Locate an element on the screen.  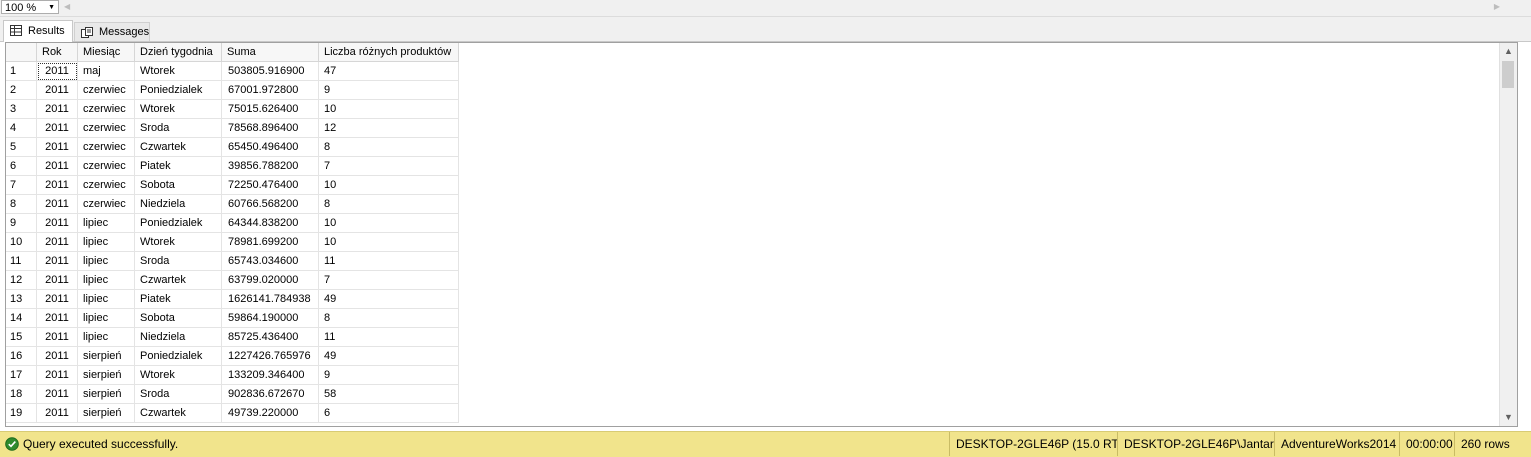
cell-suma: 503805.916900 is located at coordinates (270, 71).